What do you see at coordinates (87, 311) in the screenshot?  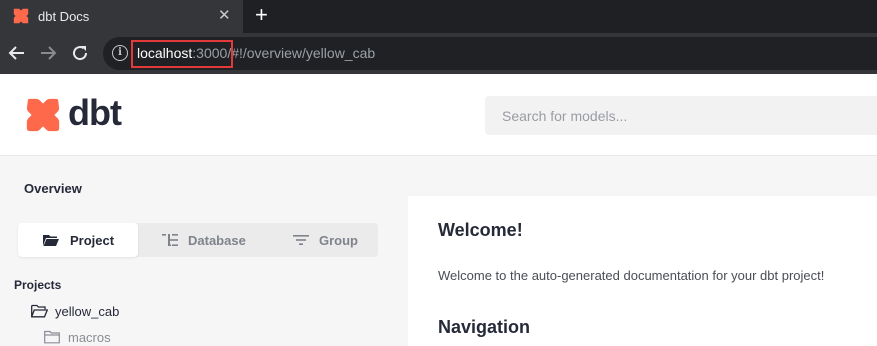 I see `tree-item-label: yellow_cab` at bounding box center [87, 311].